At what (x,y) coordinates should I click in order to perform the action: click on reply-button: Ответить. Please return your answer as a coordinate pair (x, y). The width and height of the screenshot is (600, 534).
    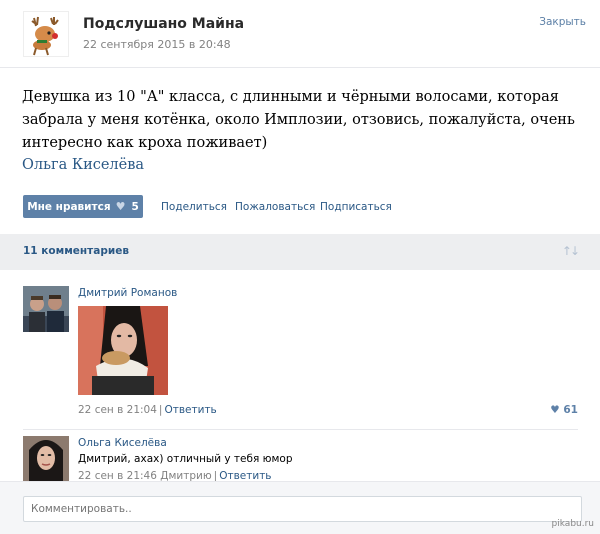
    Looking at the image, I should click on (190, 410).